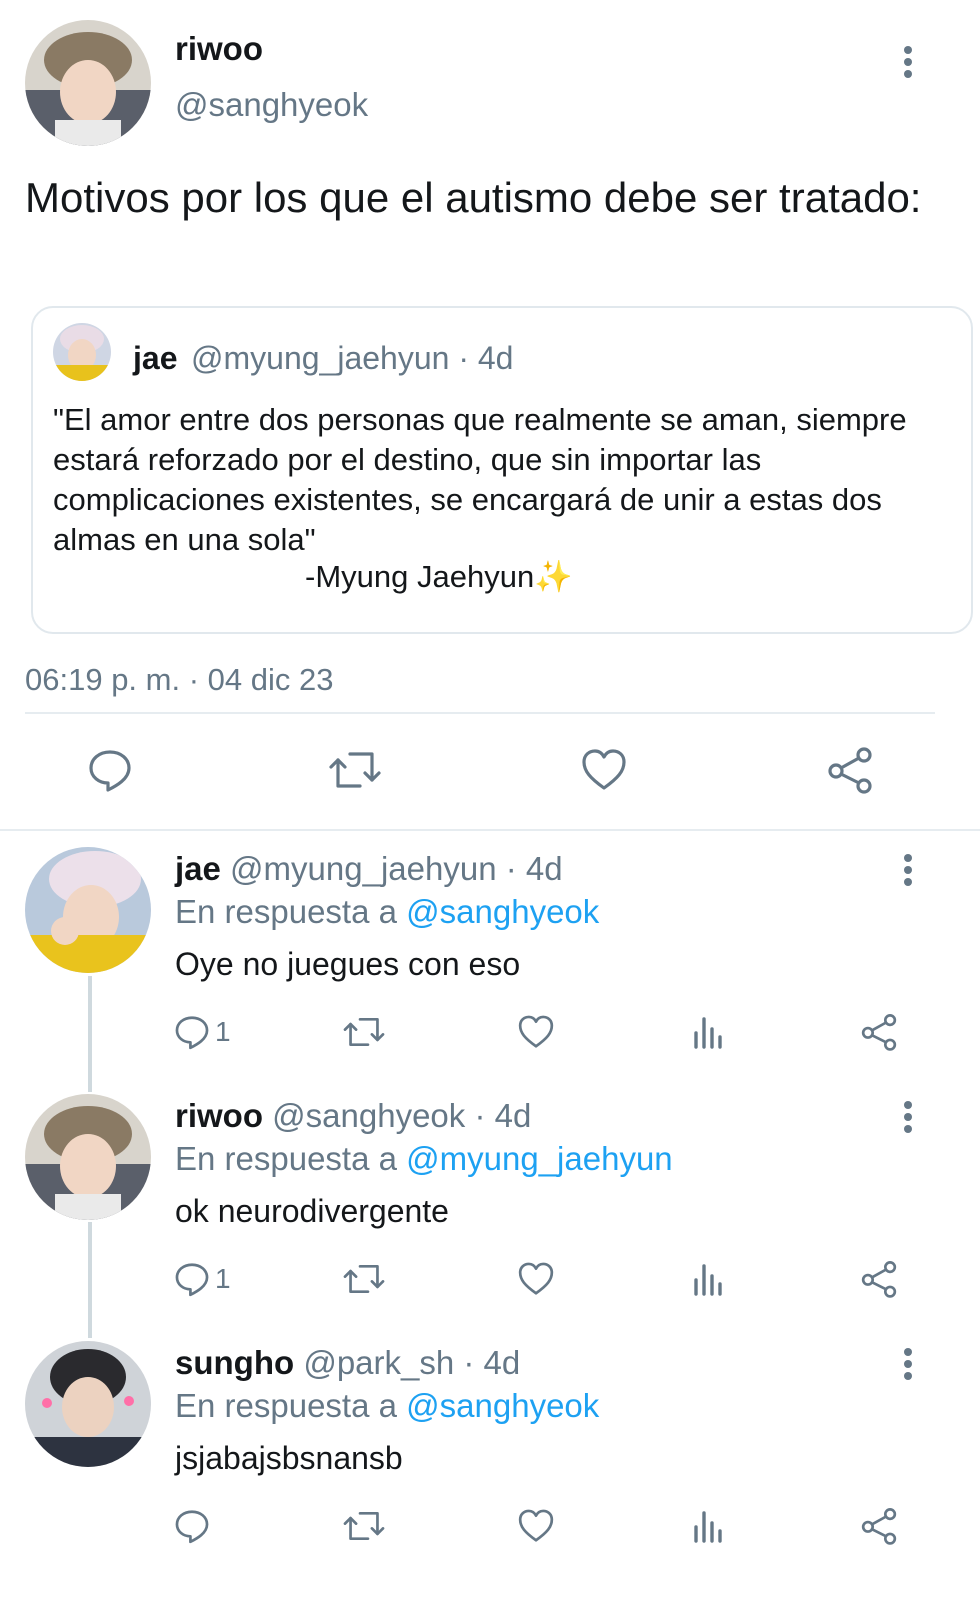 Image resolution: width=980 pixels, height=1600 pixels. Describe the element at coordinates (88, 1404) in the screenshot. I see `avatar-sungho` at that location.